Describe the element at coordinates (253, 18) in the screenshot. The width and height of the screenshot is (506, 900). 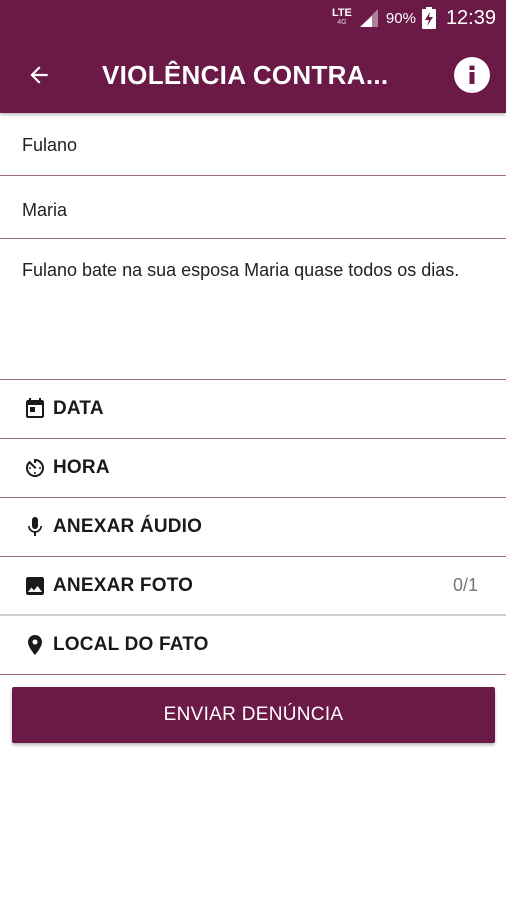
I see `status-bar: LTE 4G 90% 12:39` at that location.